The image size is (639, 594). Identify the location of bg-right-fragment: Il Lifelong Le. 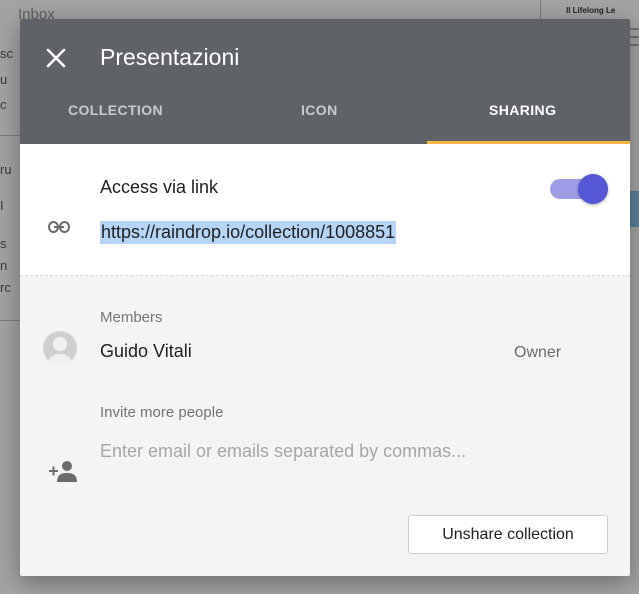
(591, 10).